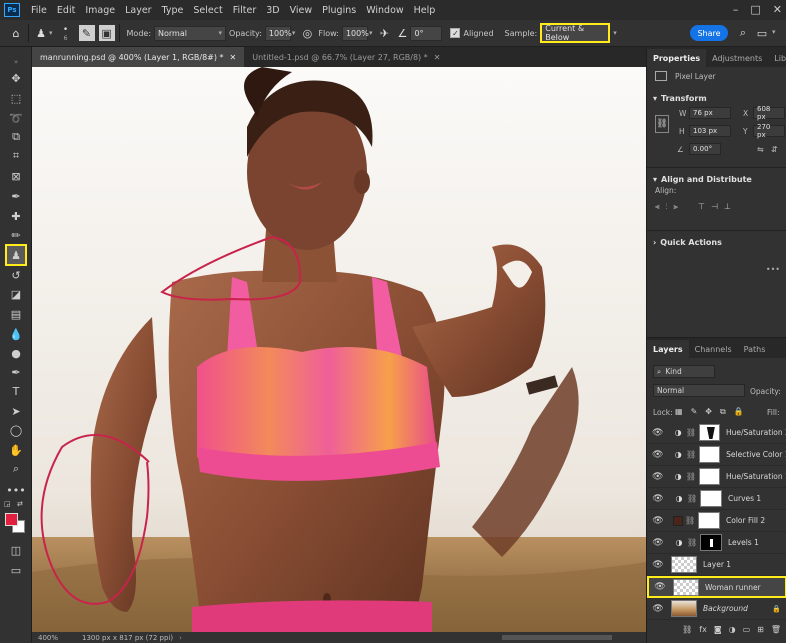 This screenshot has width=786, height=643. What do you see at coordinates (705, 149) in the screenshot?
I see `rotation-input: 0.00°` at bounding box center [705, 149].